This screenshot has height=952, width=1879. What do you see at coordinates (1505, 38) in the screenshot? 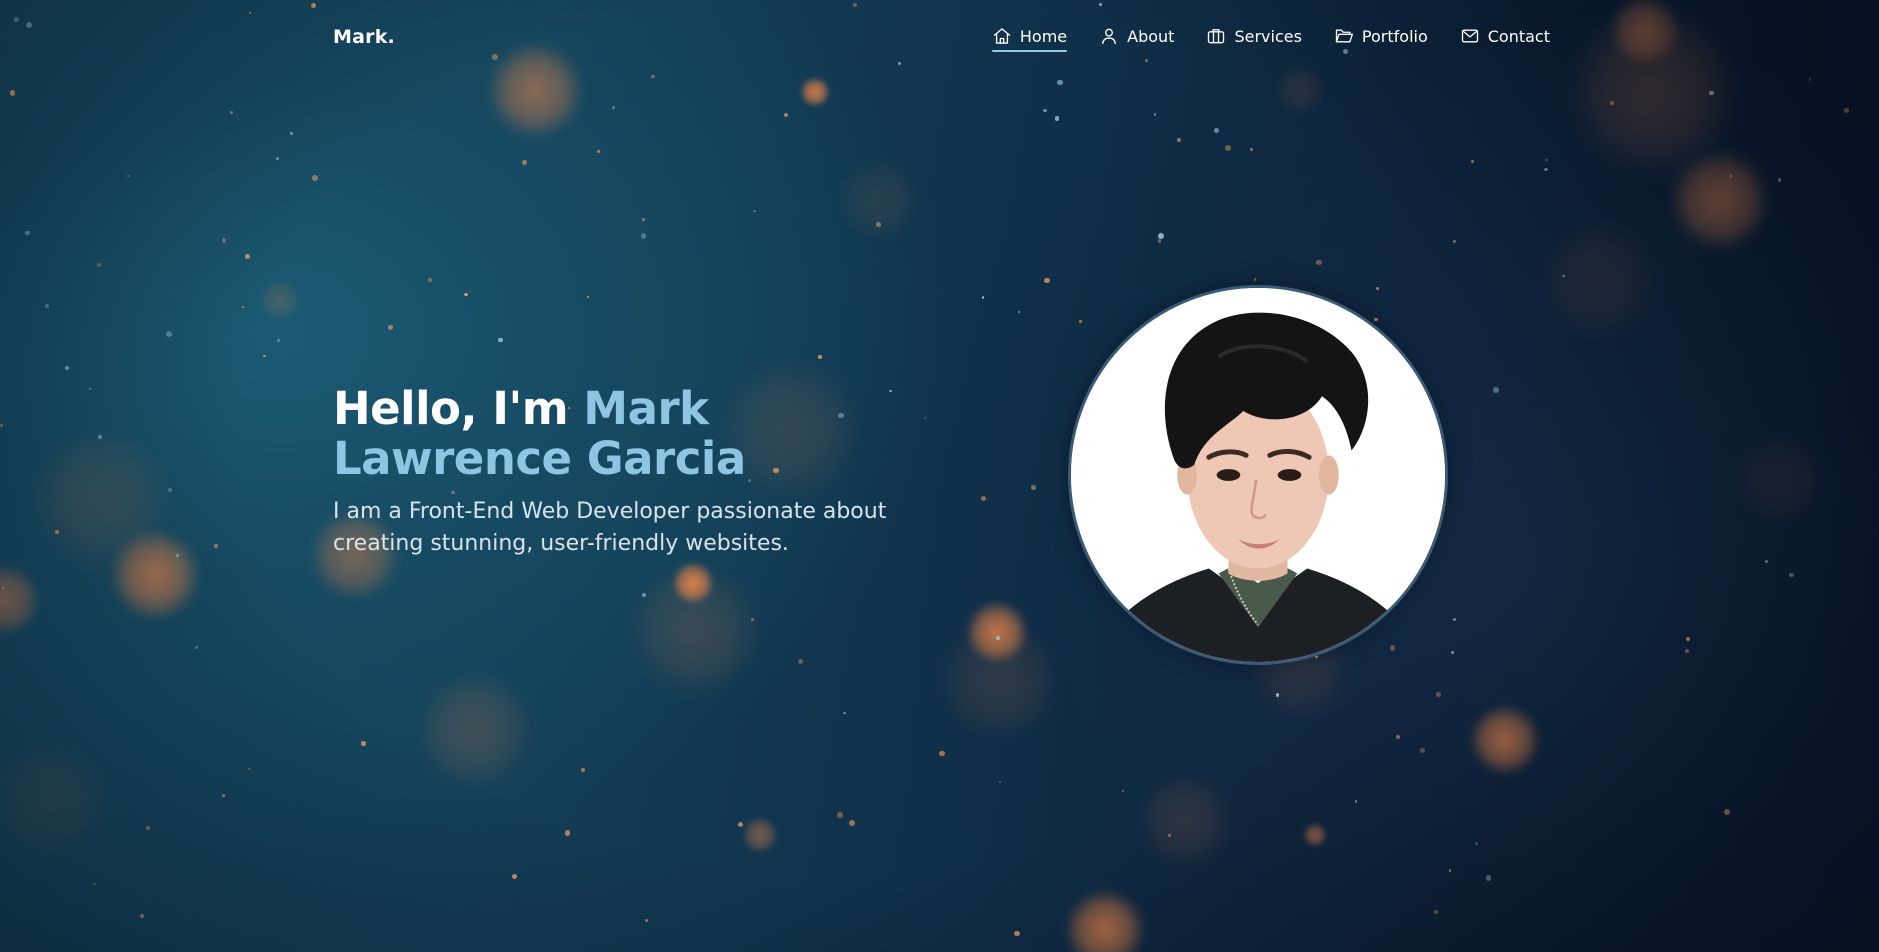
I see `nav-item-contact: Contact` at bounding box center [1505, 38].